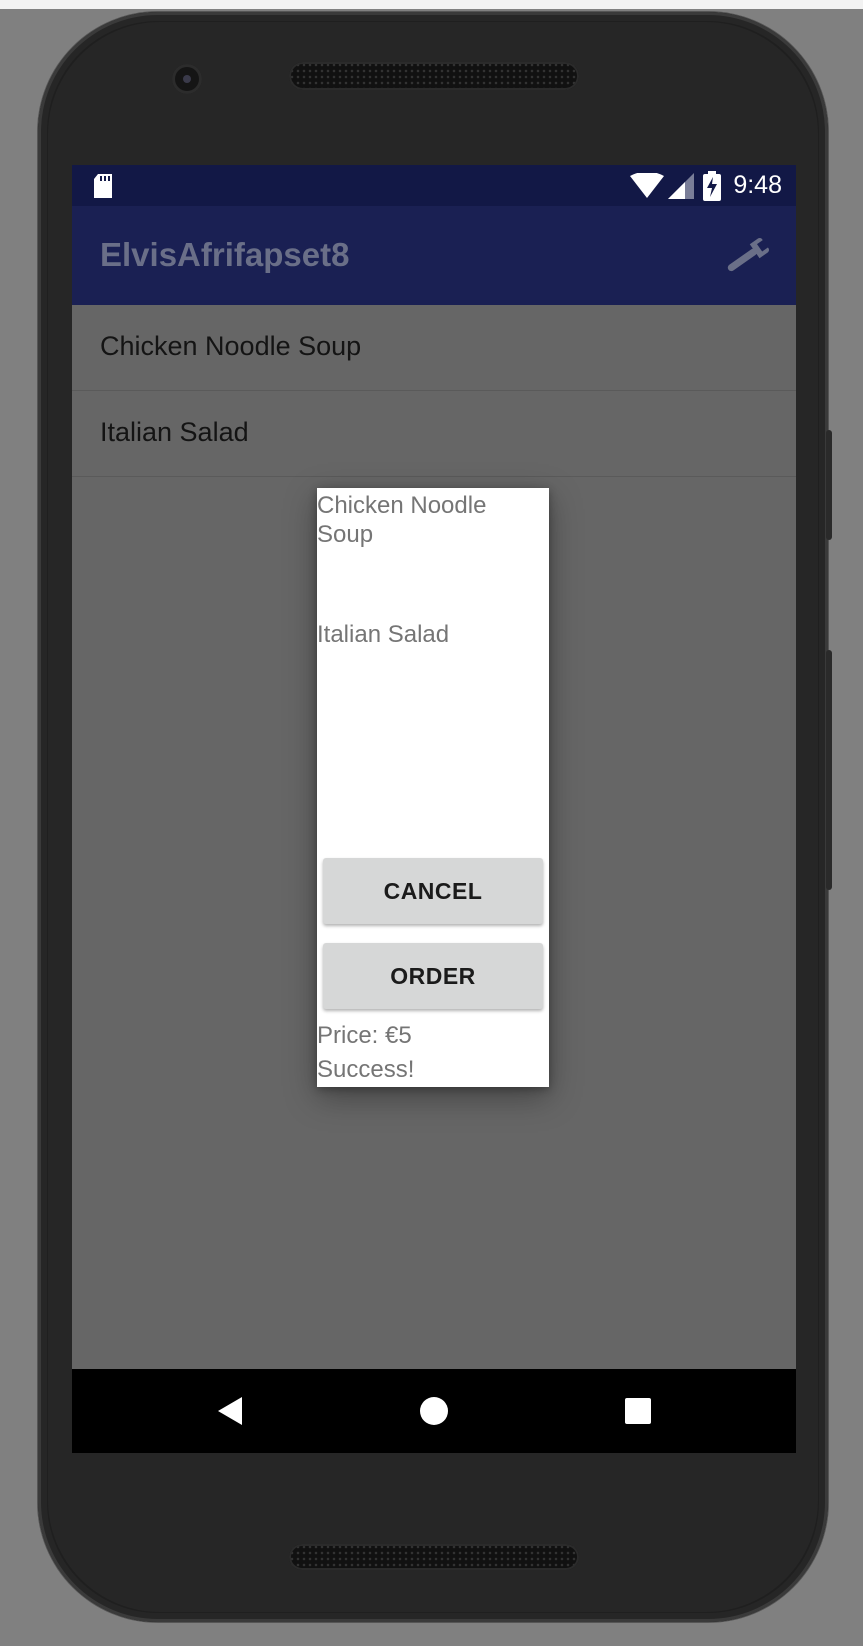 This screenshot has width=863, height=1646. I want to click on status-time: 9:48, so click(757, 185).